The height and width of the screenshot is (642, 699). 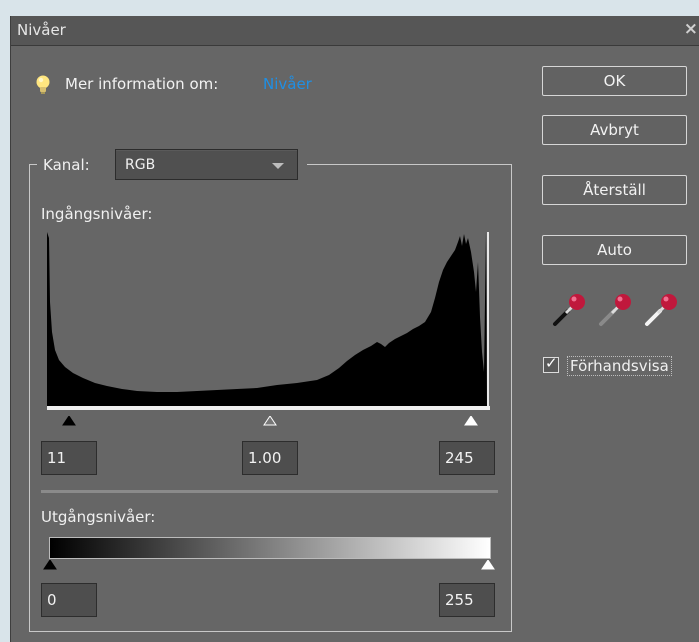 What do you see at coordinates (471, 421) in the screenshot?
I see `input-white-slider` at bounding box center [471, 421].